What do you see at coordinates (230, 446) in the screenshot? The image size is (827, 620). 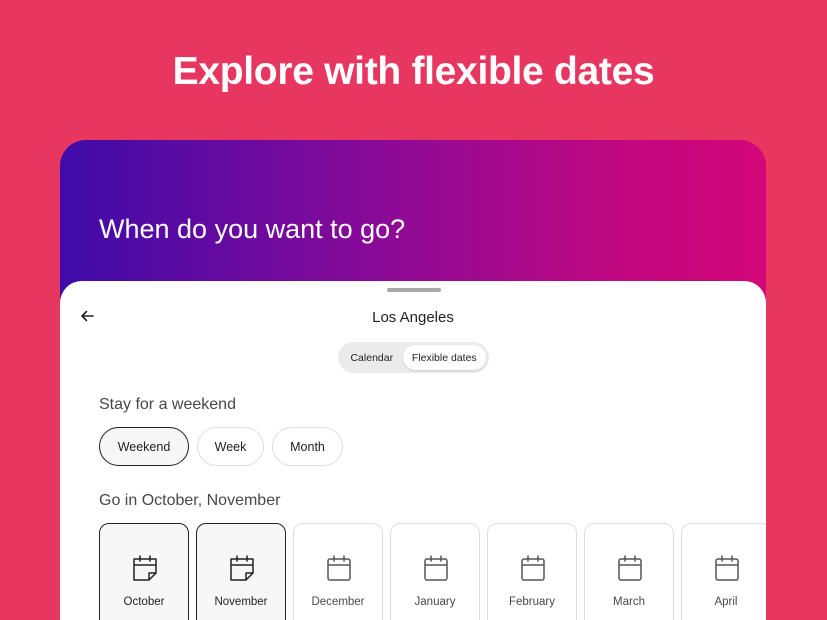 I see `stay-option-week: Week` at bounding box center [230, 446].